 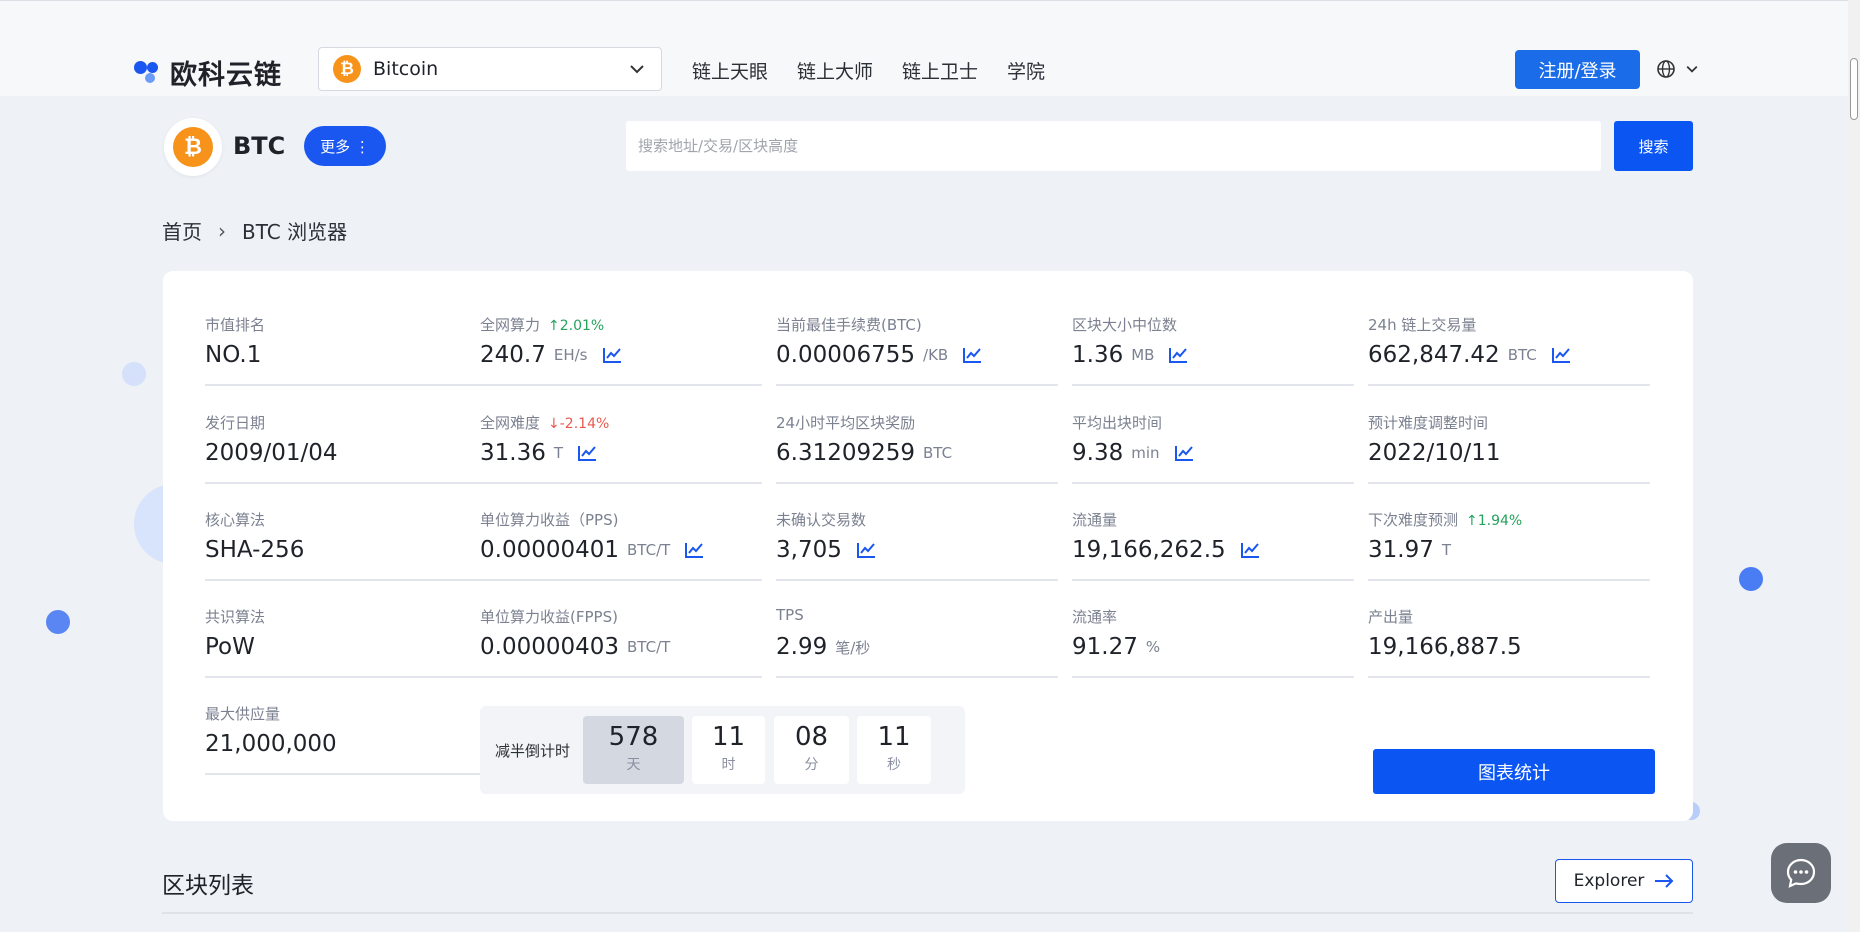 I want to click on stat-label: 24小时平均区块奖励, so click(x=846, y=423).